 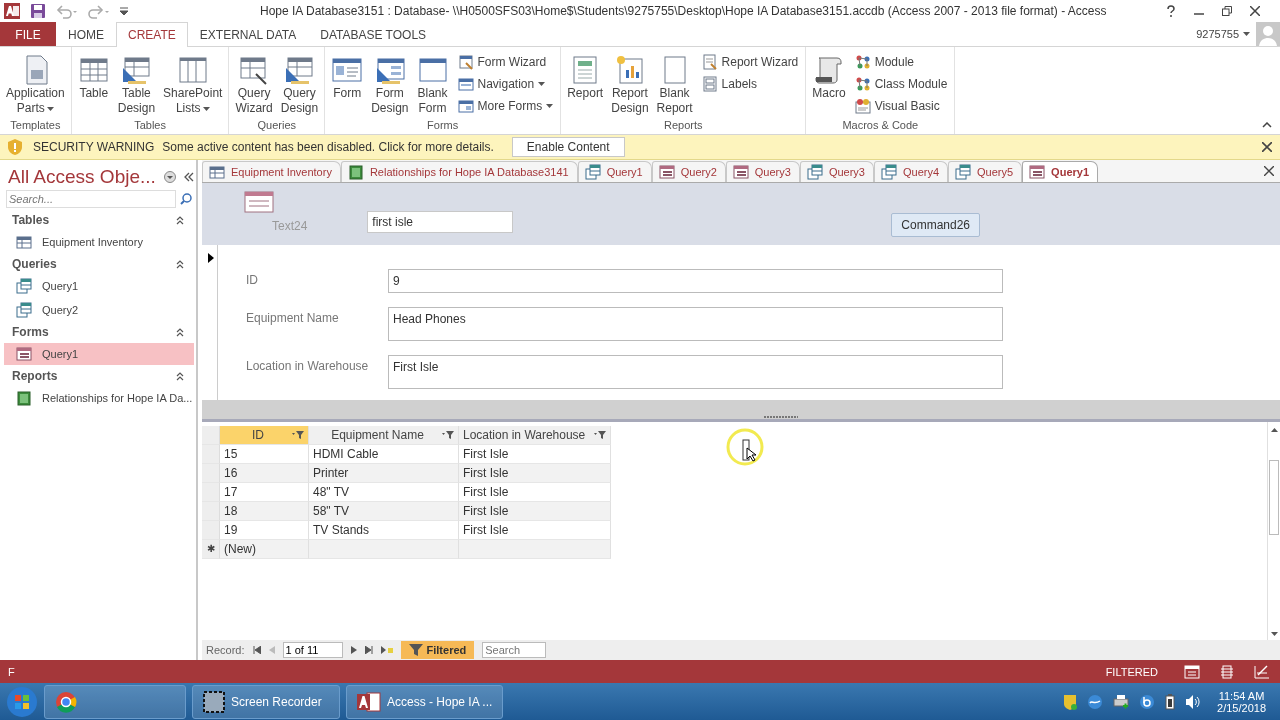 I want to click on input-field: First Isle, so click(x=695, y=372).